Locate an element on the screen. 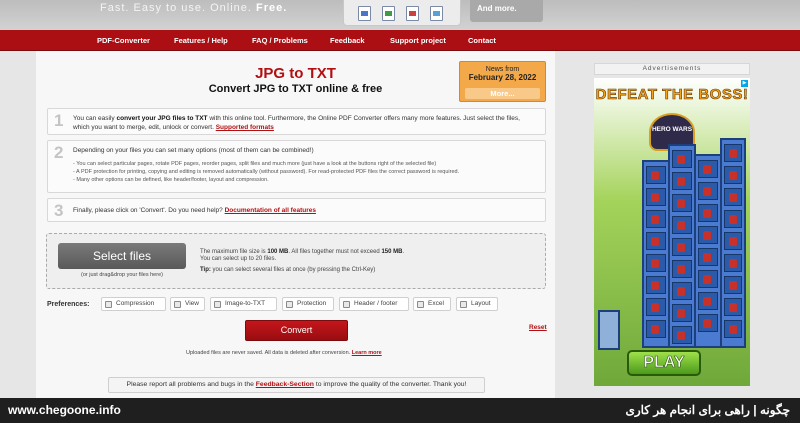  nav-faq-problems: FAQ / Problems is located at coordinates (280, 40).